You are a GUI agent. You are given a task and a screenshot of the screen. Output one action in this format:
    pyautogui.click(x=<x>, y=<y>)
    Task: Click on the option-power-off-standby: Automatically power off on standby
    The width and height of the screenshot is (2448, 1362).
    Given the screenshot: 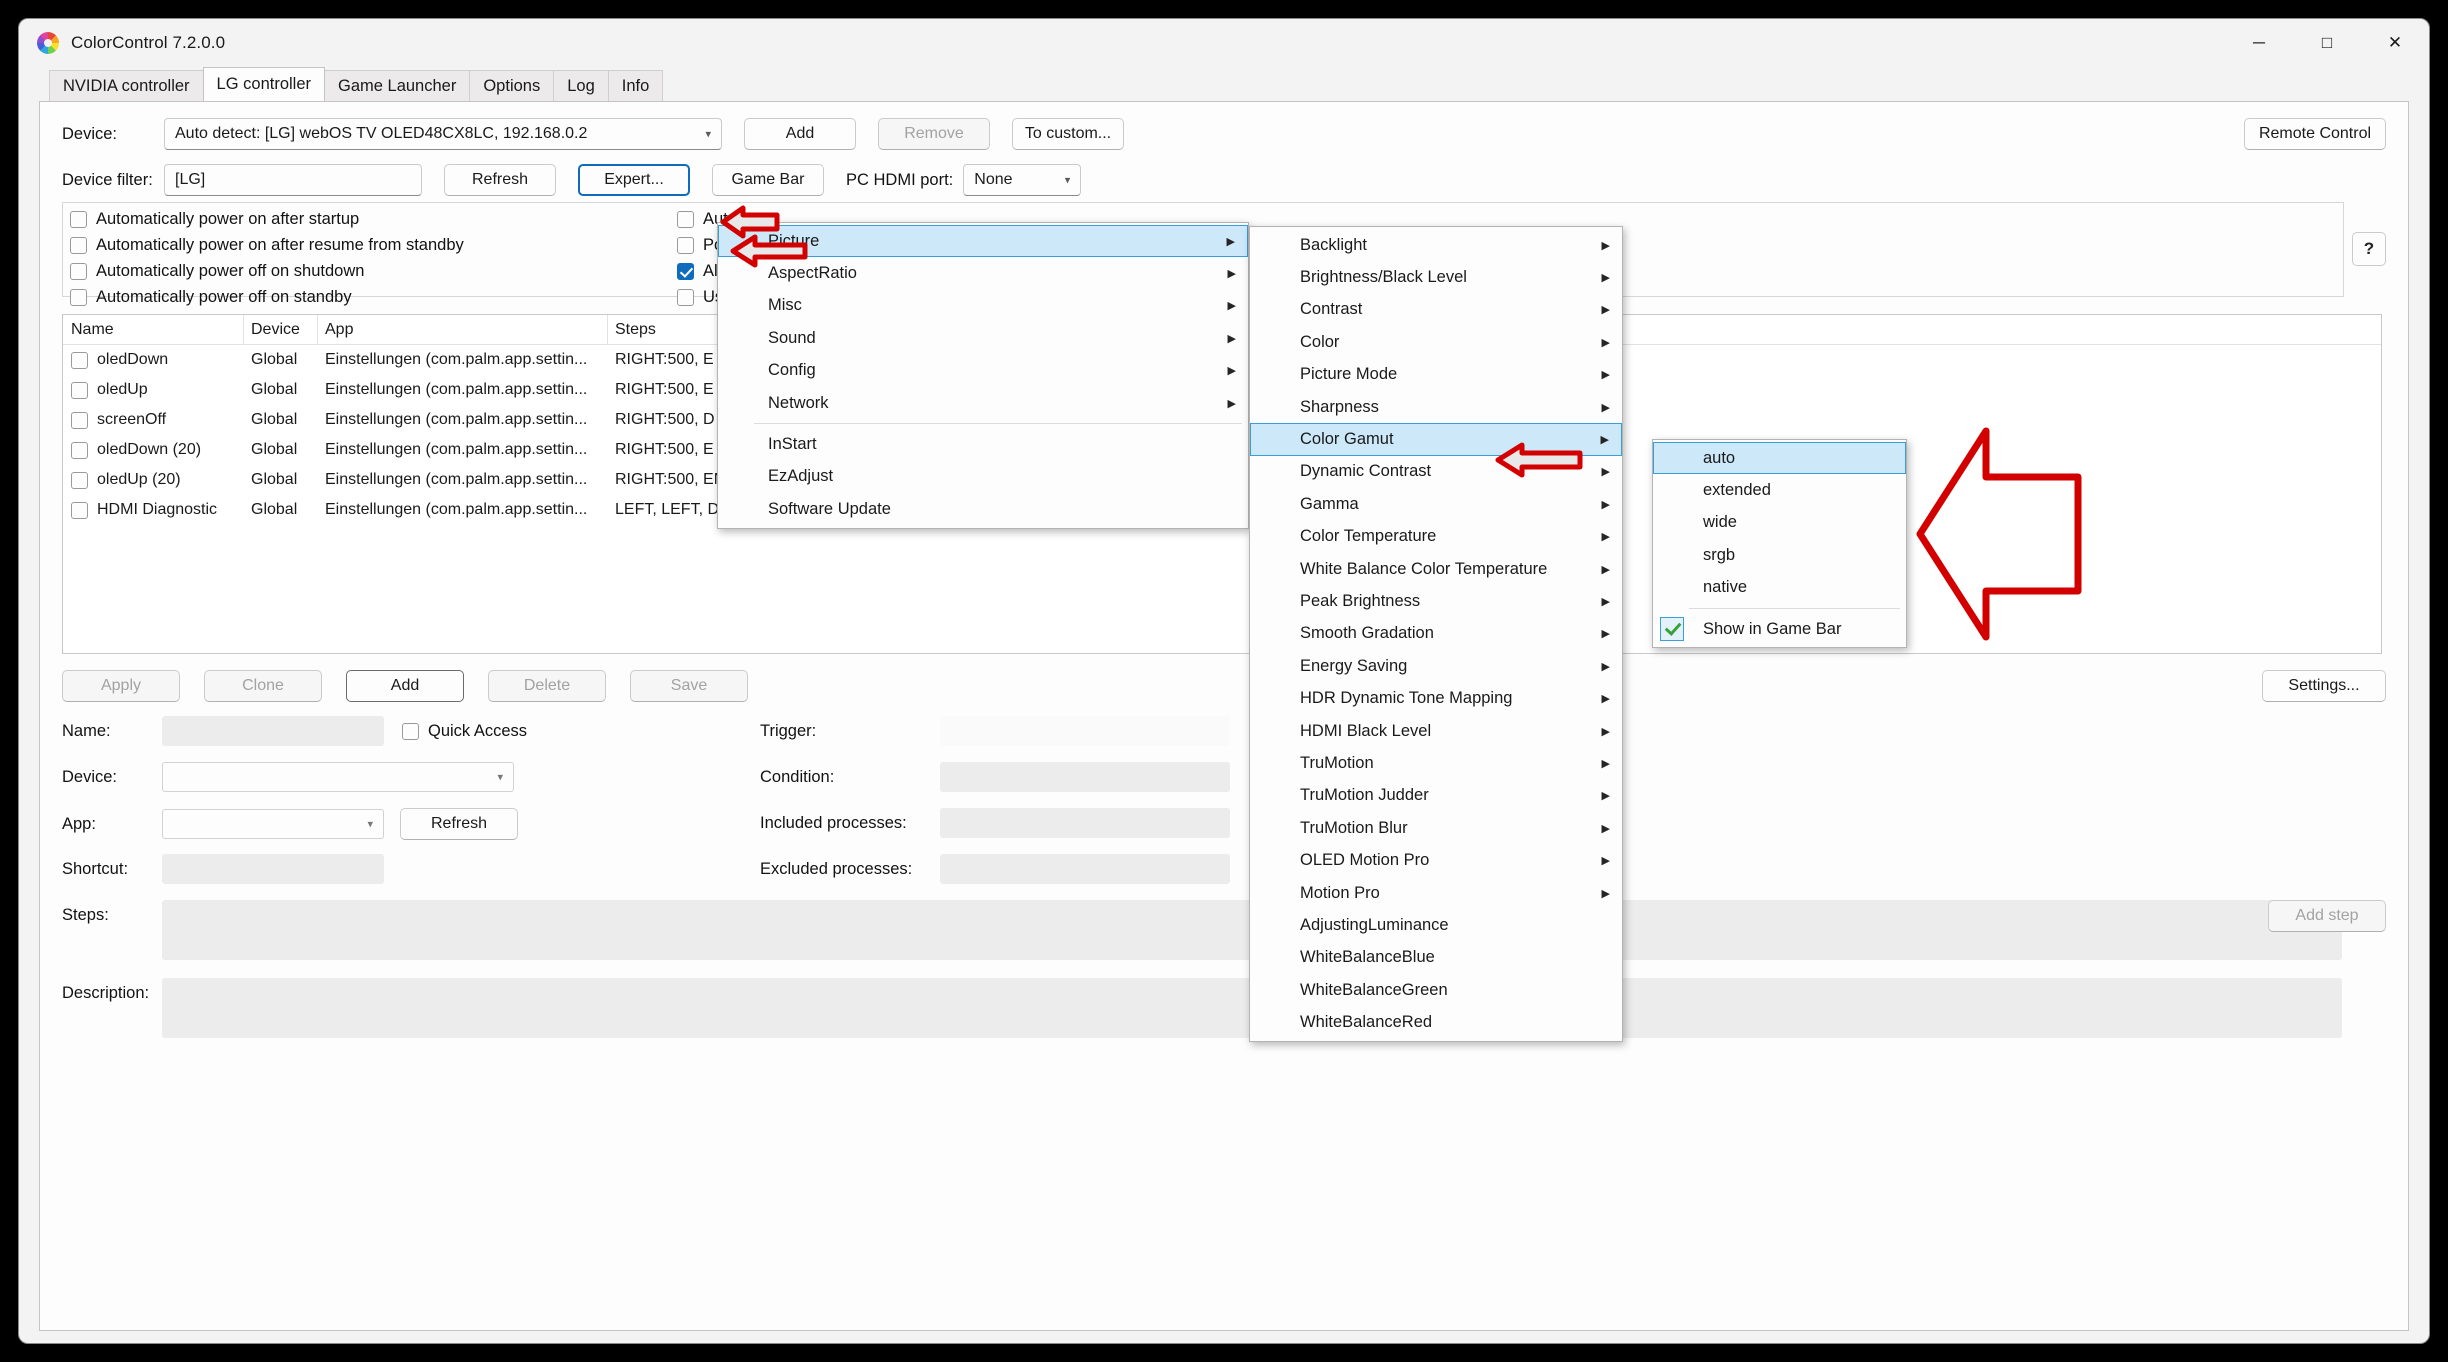 What is the action you would take?
    pyautogui.click(x=267, y=297)
    